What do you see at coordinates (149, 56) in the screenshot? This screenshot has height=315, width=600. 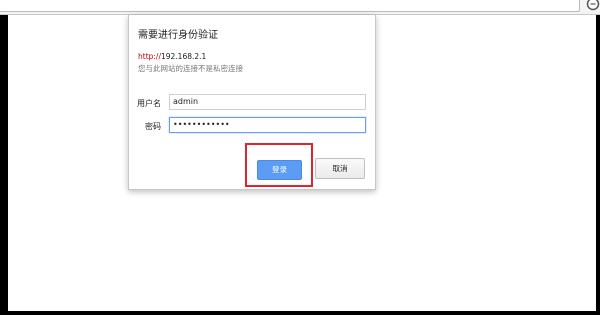 I see `url-scheme: http://` at bounding box center [149, 56].